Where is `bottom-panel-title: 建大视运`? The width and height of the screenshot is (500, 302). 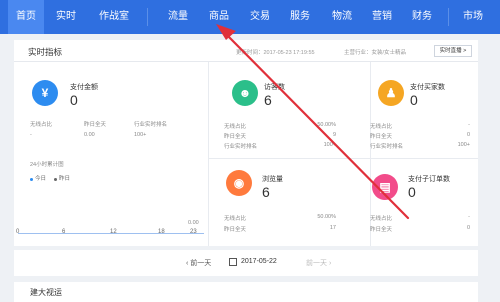
bottom-panel-title: 建大视运 is located at coordinates (46, 292).